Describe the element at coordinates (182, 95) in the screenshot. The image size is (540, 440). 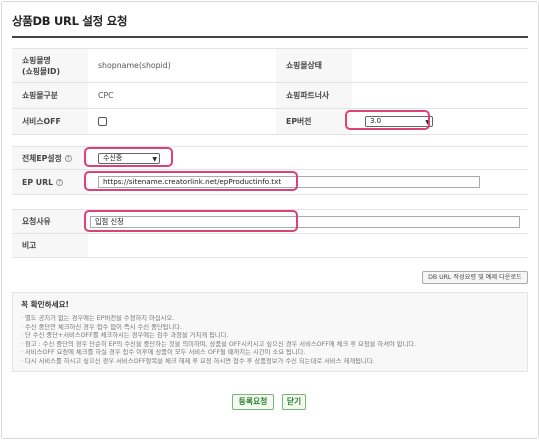
I see `mall-type-value: CPC` at that location.